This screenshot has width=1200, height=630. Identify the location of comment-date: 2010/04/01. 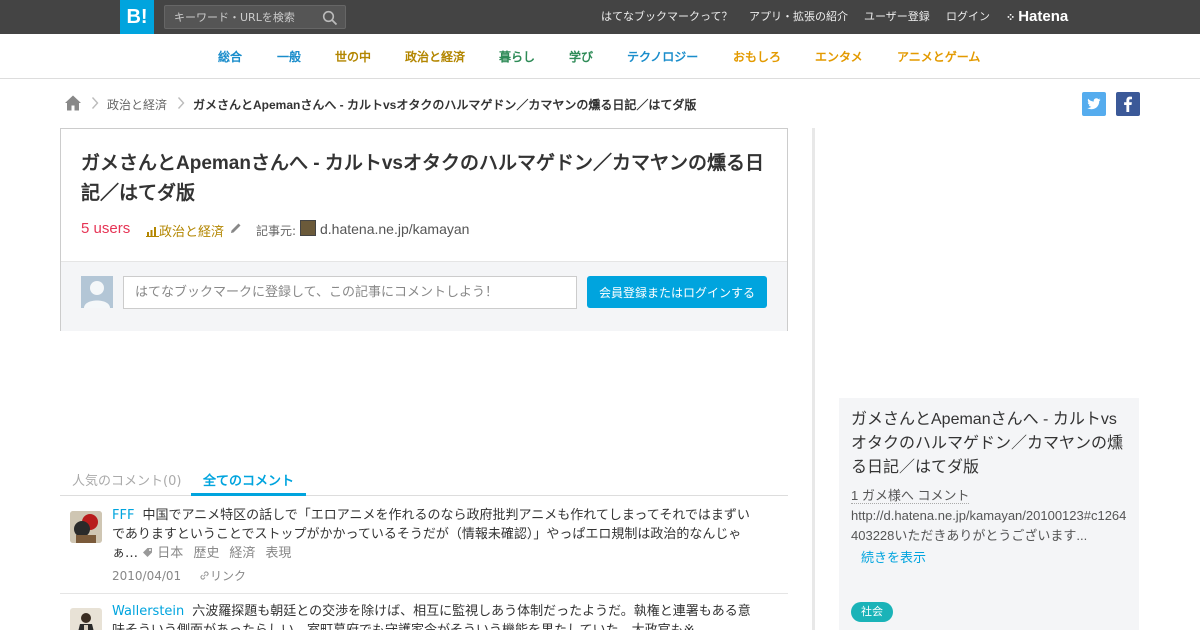
(146, 576).